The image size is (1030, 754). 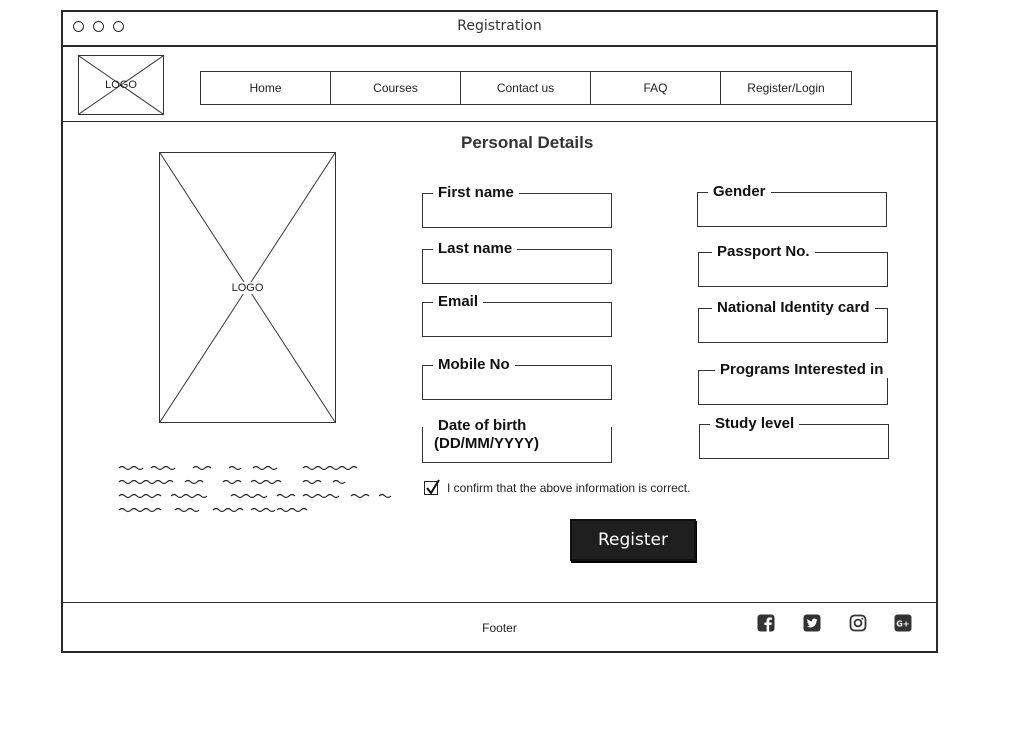 What do you see at coordinates (802, 369) in the screenshot?
I see `programs-label: Programs Interested in` at bounding box center [802, 369].